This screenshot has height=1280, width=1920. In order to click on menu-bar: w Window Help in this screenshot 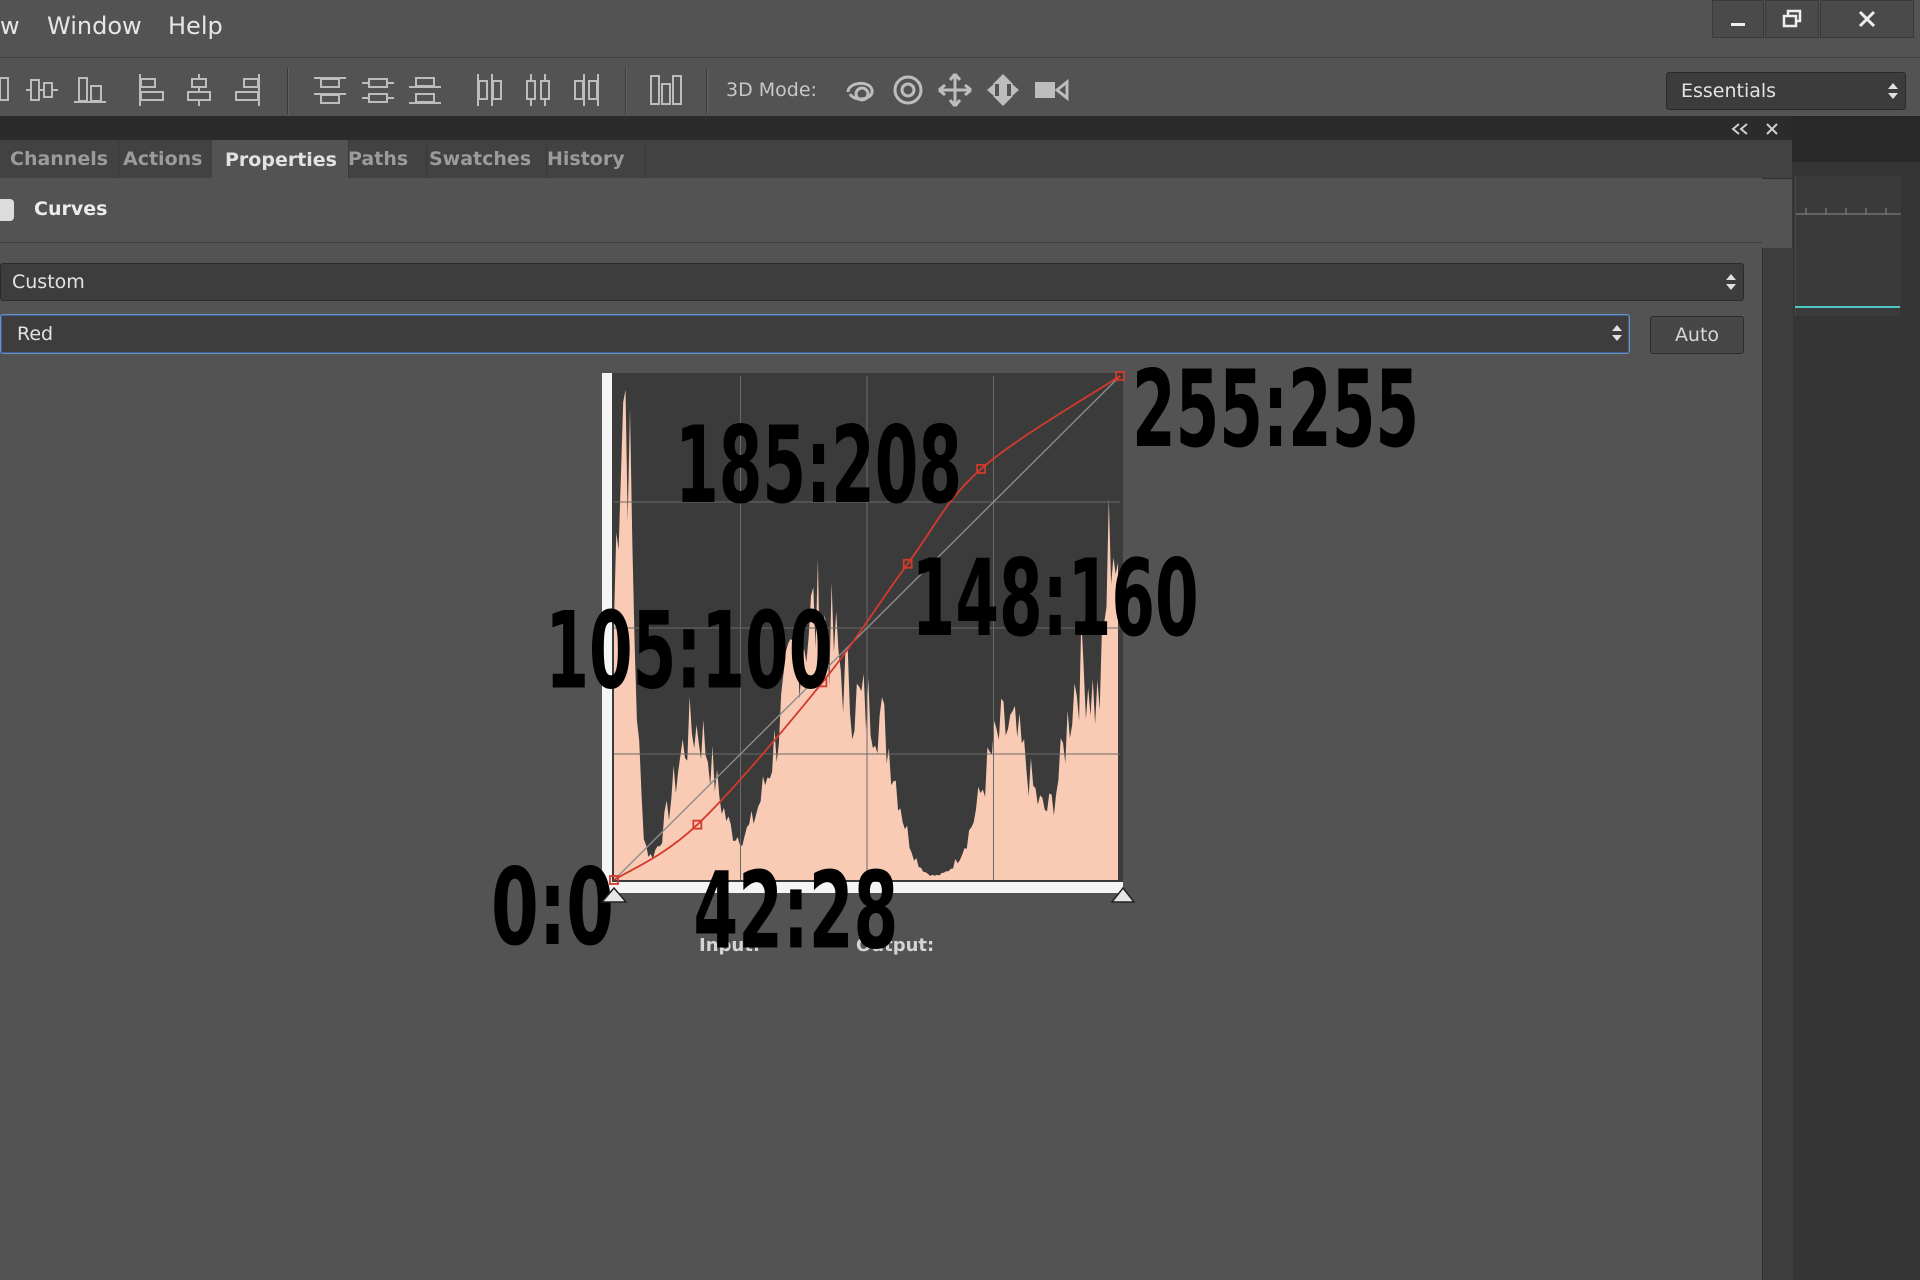, I will do `click(960, 28)`.